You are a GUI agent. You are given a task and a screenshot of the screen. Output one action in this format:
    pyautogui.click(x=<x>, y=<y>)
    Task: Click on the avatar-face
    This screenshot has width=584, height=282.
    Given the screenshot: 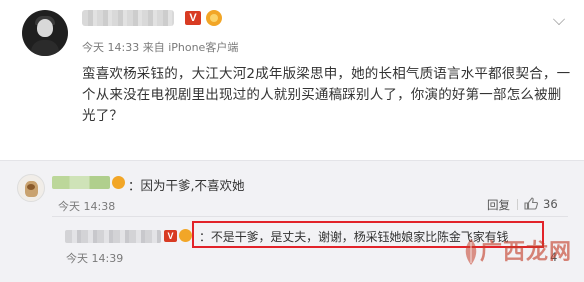 What is the action you would take?
    pyautogui.click(x=31, y=187)
    